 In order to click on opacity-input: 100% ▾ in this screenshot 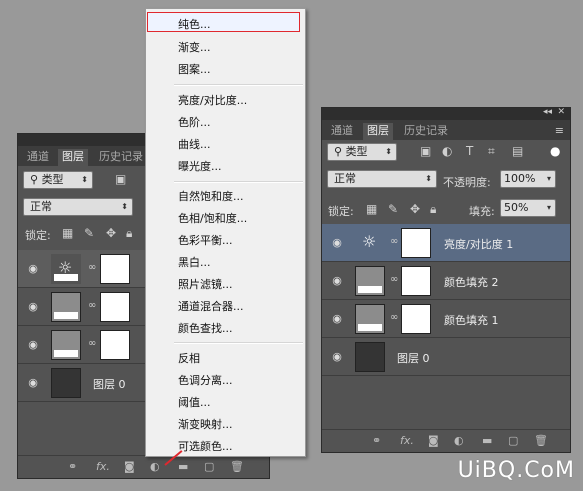, I will do `click(528, 179)`.